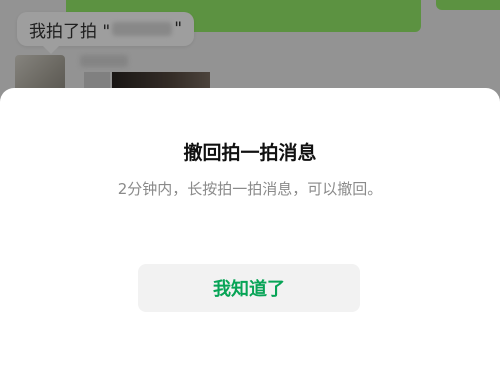 The height and width of the screenshot is (388, 500). What do you see at coordinates (250, 189) in the screenshot?
I see `sheet-description: 2分钟内，长按拍一拍消息，可以撤回。` at bounding box center [250, 189].